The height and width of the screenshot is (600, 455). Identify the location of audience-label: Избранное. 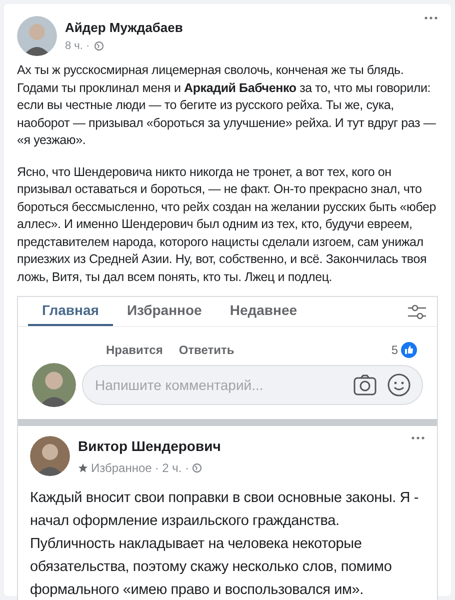
(121, 468).